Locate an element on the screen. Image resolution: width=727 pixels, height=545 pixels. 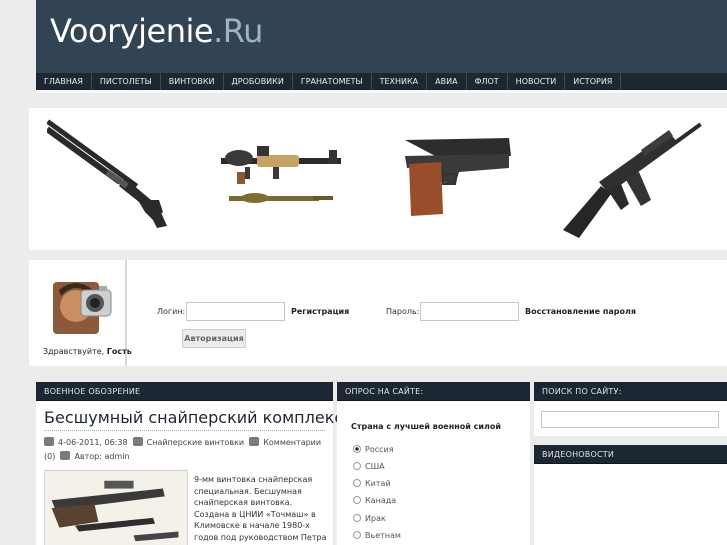
logo-text-main: Vooryjenie is located at coordinates (132, 31).